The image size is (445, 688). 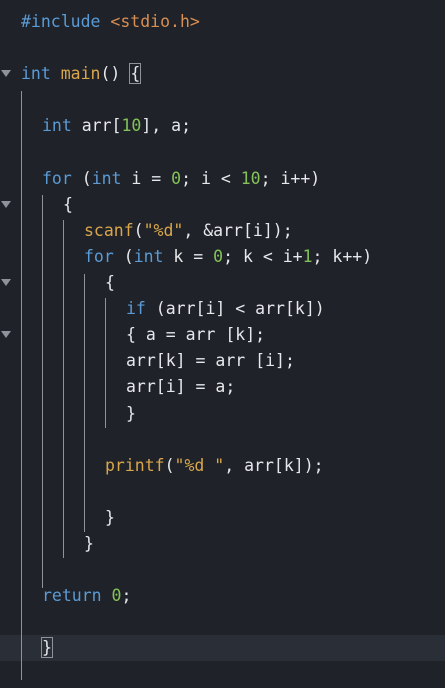 I want to click on line-code: int main() {, so click(x=81, y=74).